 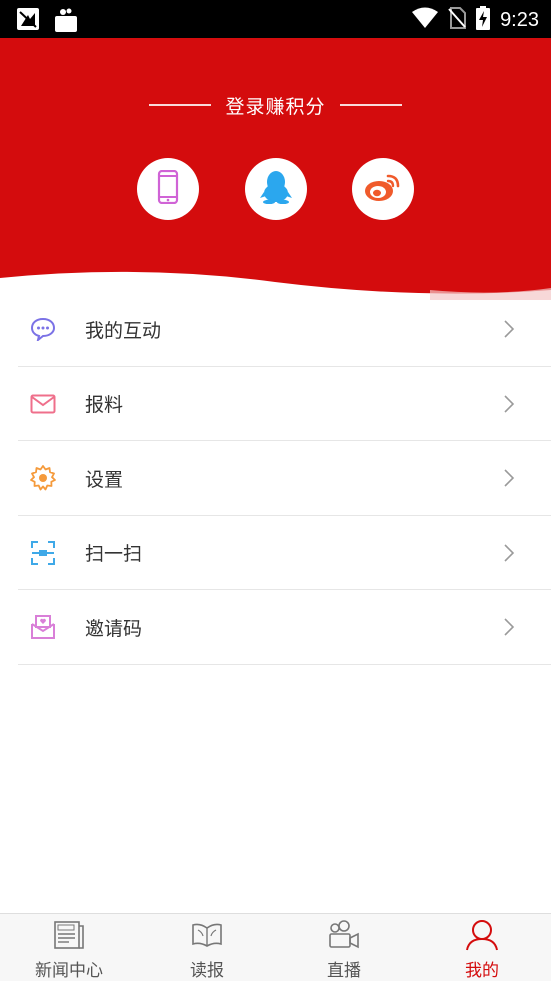 I want to click on shopping-bag-icon, so click(x=66, y=22).